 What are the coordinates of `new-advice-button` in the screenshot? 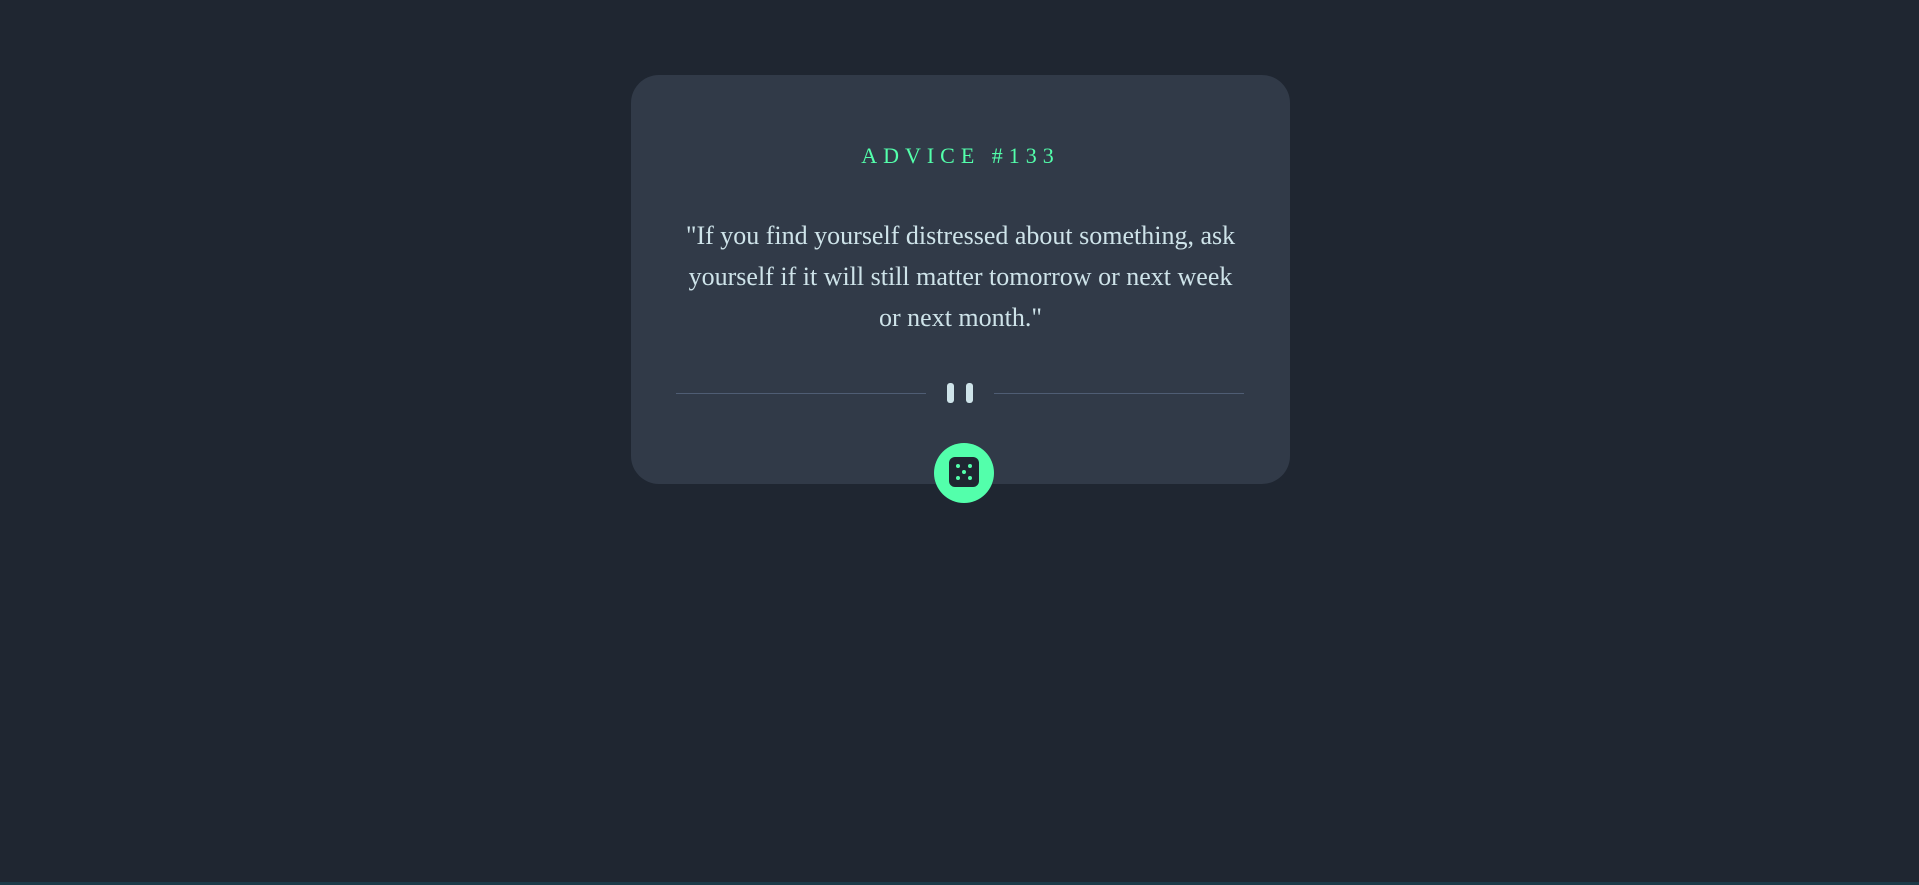 It's located at (964, 473).